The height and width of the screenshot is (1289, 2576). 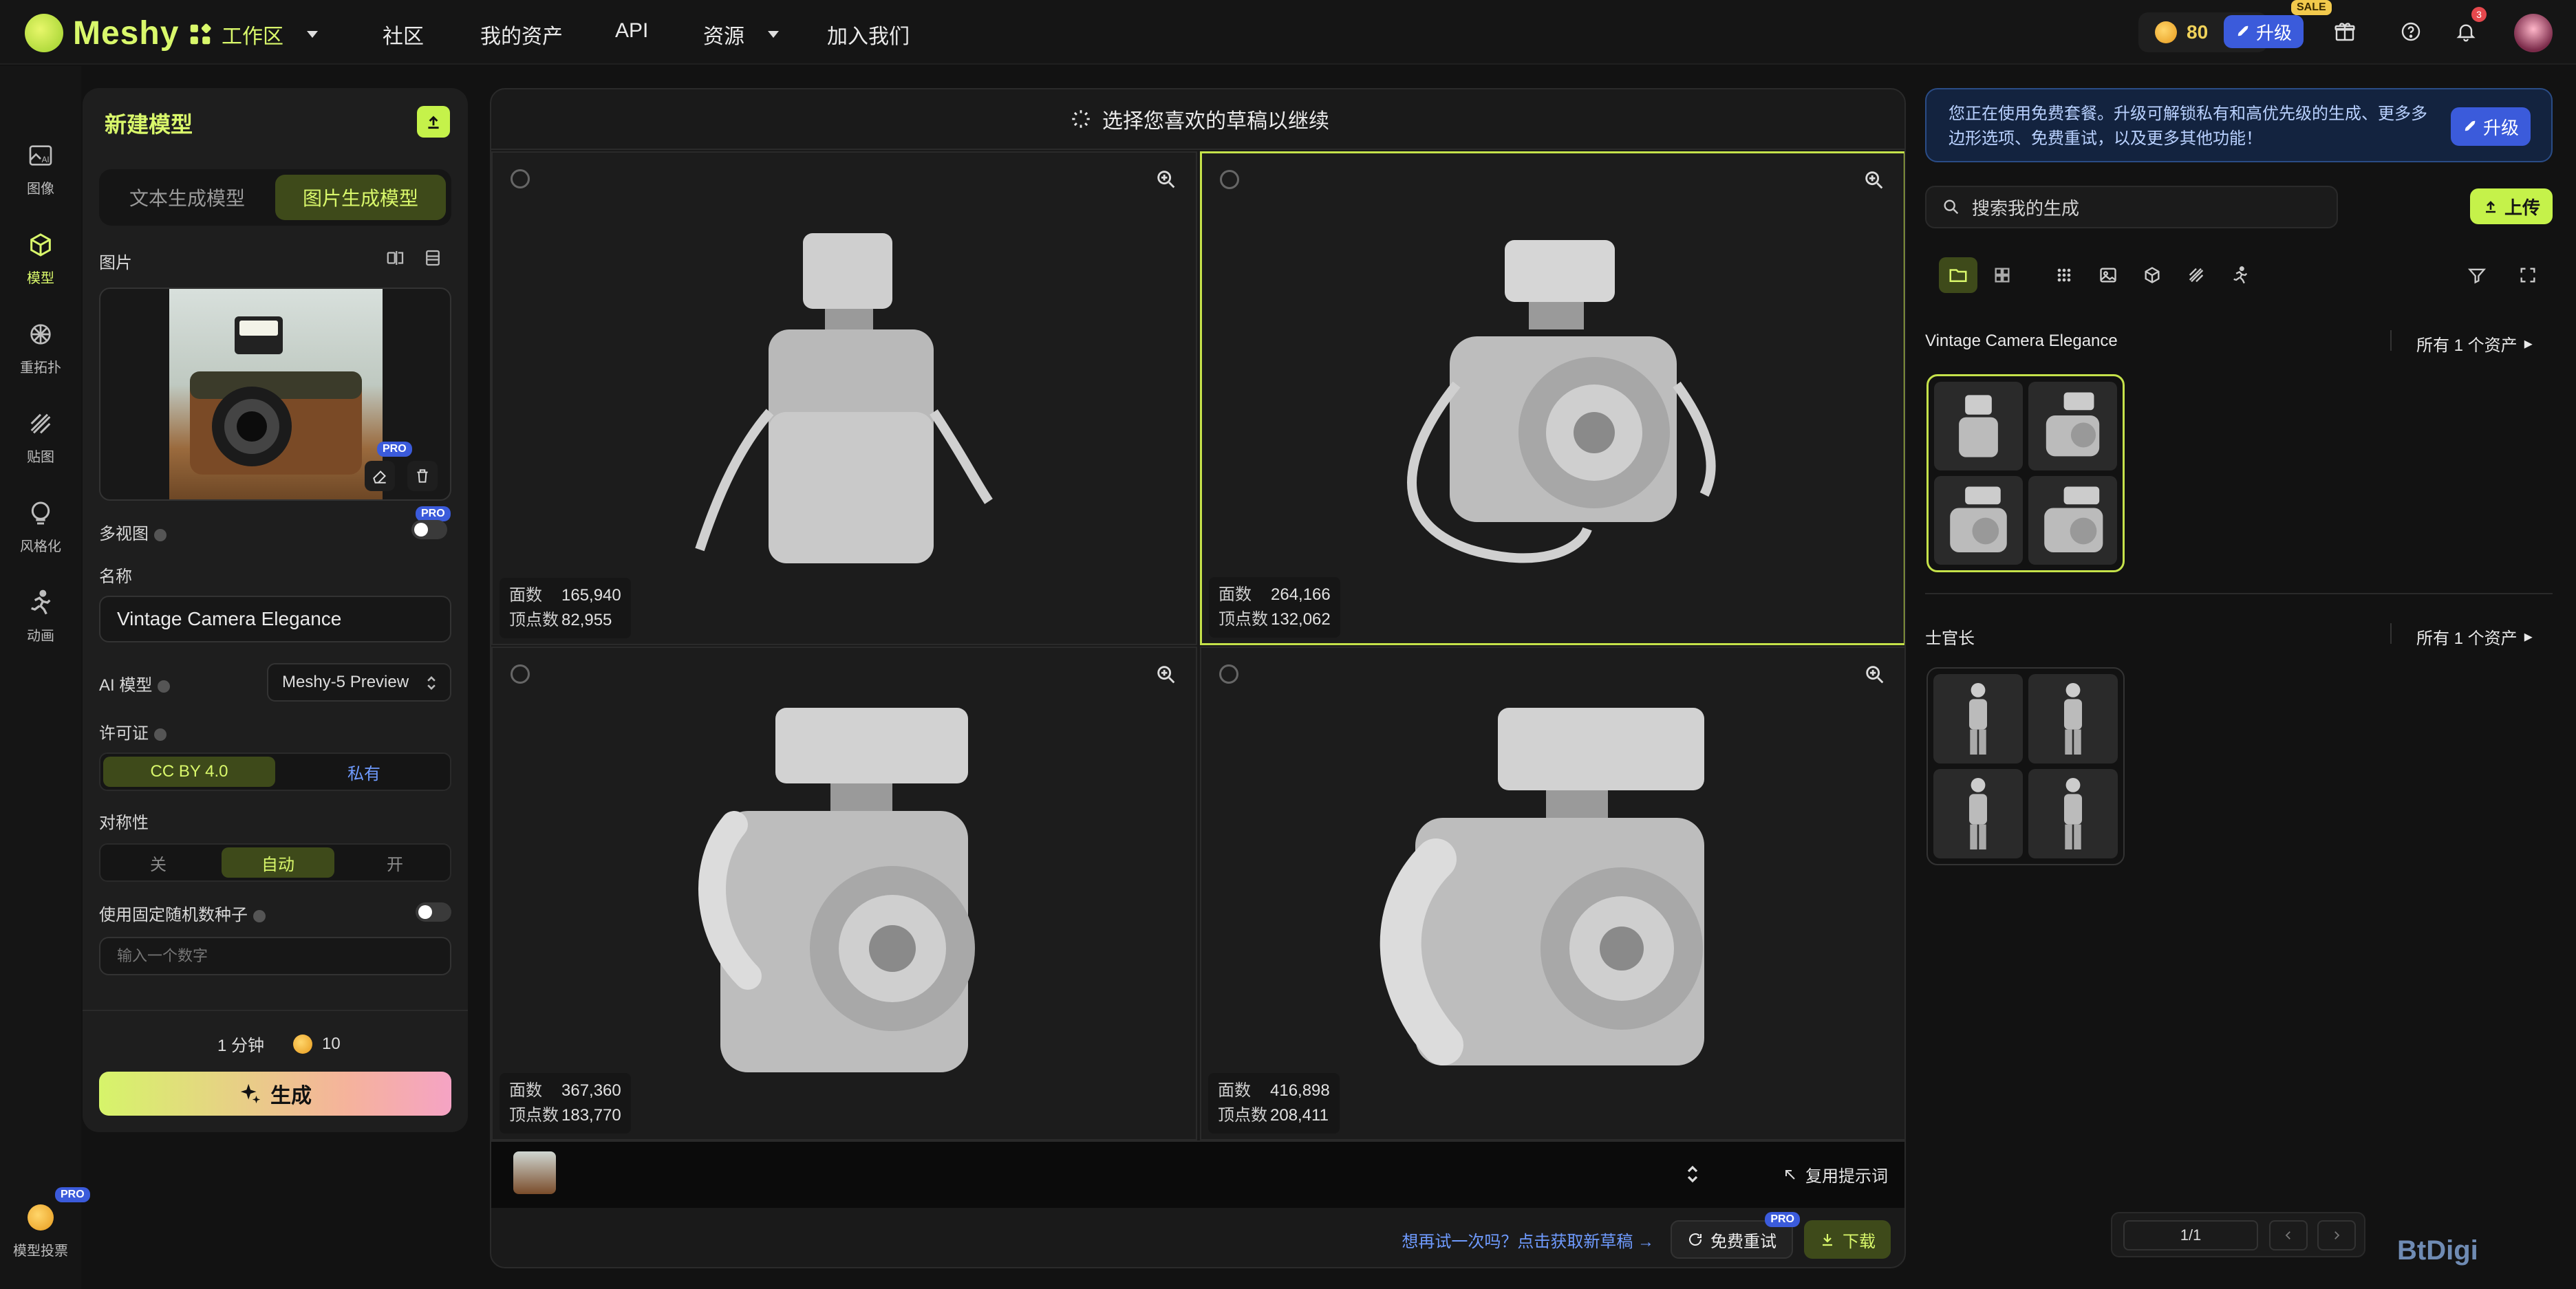 I want to click on texture-filter-icon, so click(x=2196, y=275).